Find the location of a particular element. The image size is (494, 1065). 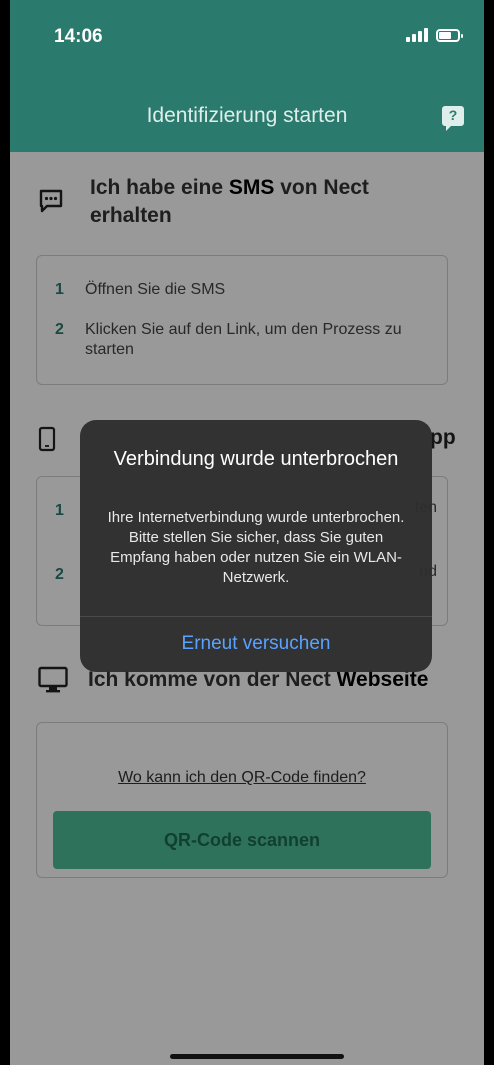

help-icon: ? is located at coordinates (453, 118).